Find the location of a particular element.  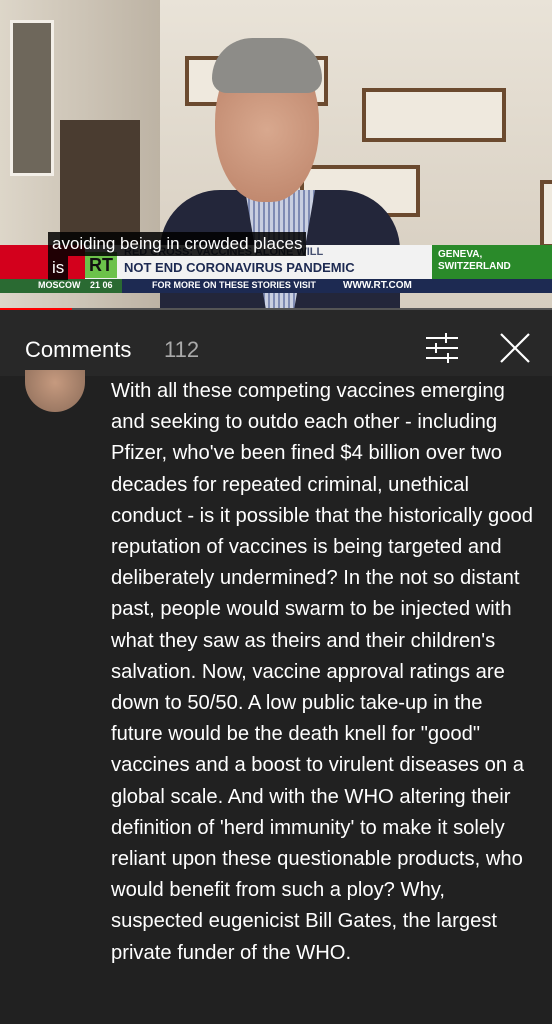

ticker-text: FOR MORE ON THESE STORIES VISIT is located at coordinates (234, 285).